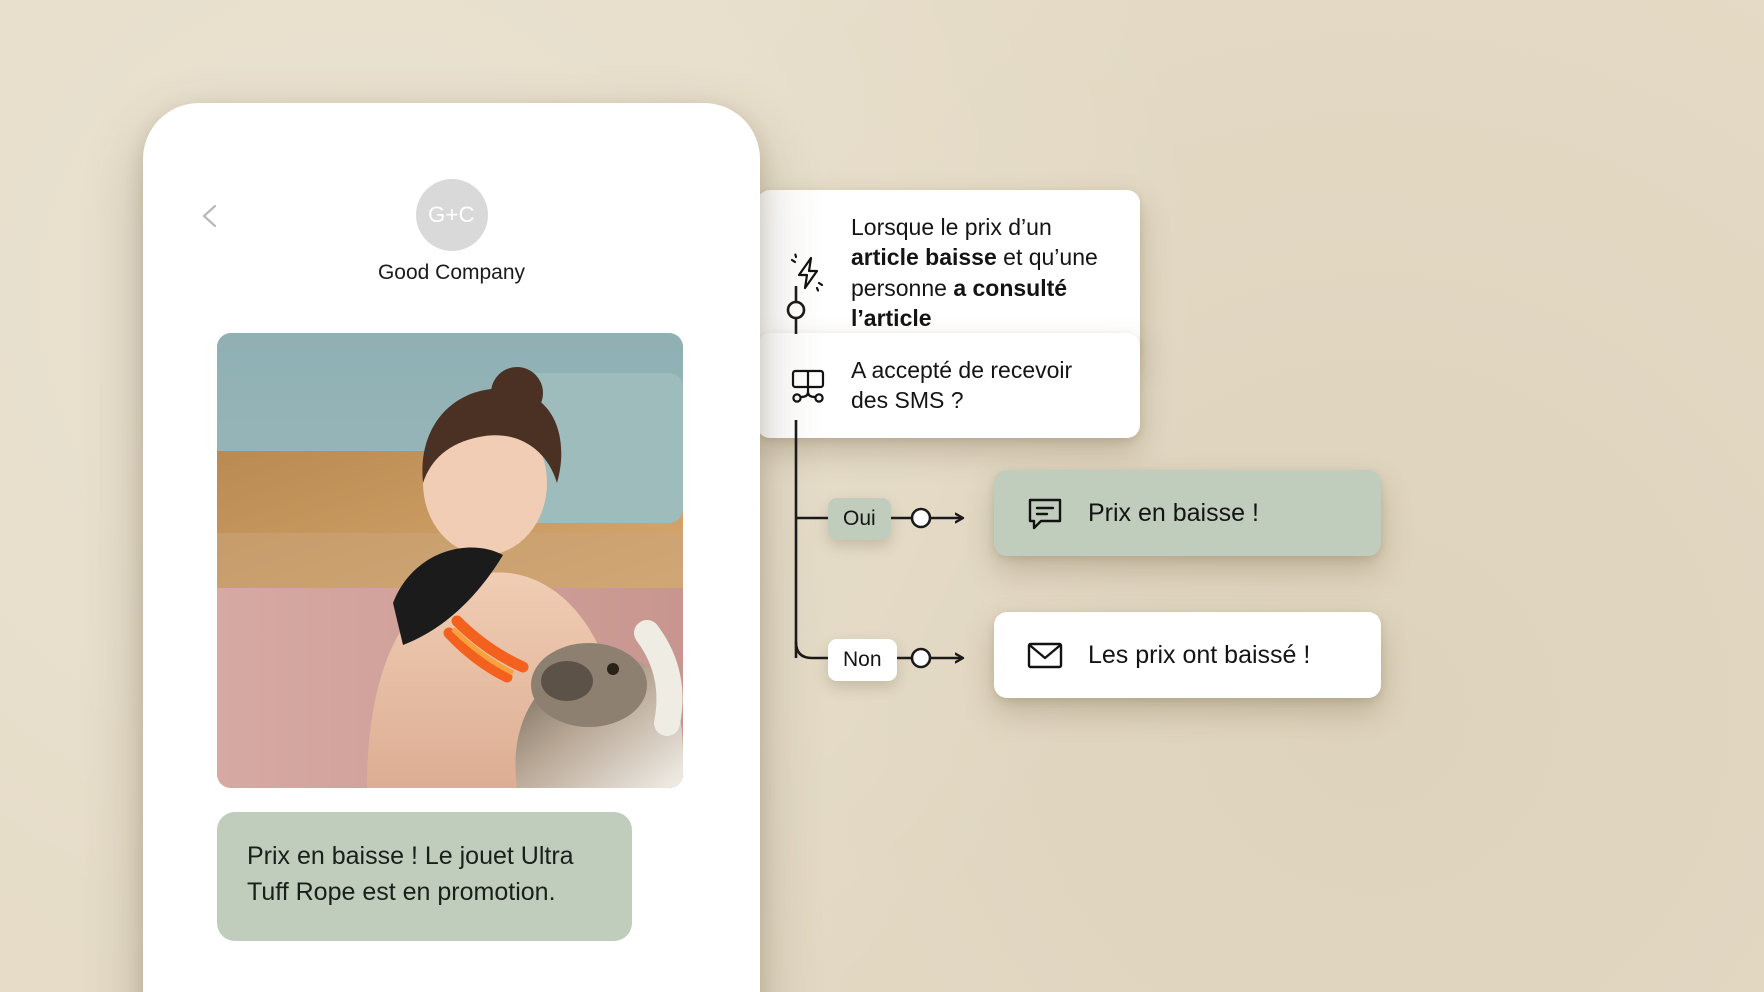  What do you see at coordinates (951, 227) in the screenshot?
I see `trigger-text-part-1: Lorsque le prix d’un` at bounding box center [951, 227].